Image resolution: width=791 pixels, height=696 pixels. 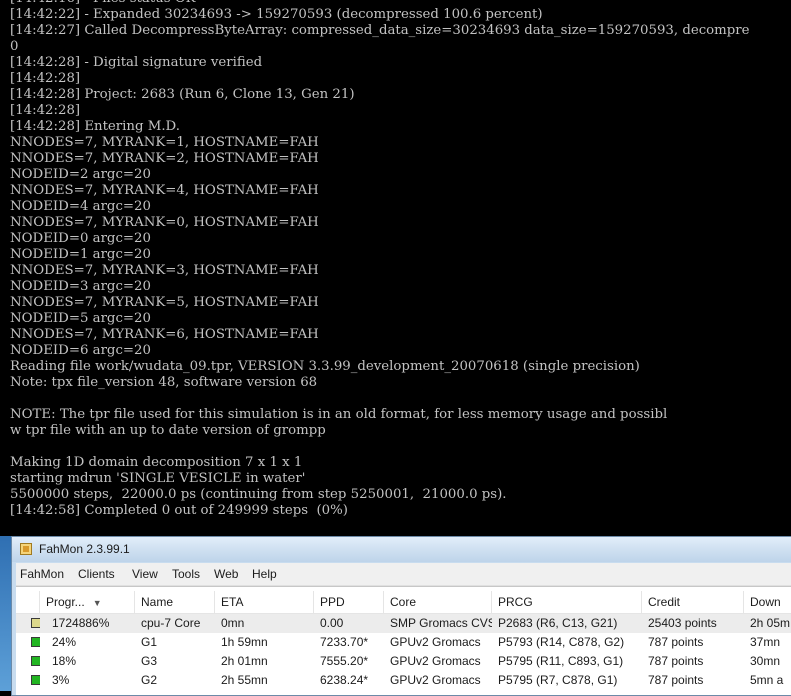 I want to click on console-line: NNODES=7, MYRANK=0, HOSTNAME=FAH, so click(x=164, y=222).